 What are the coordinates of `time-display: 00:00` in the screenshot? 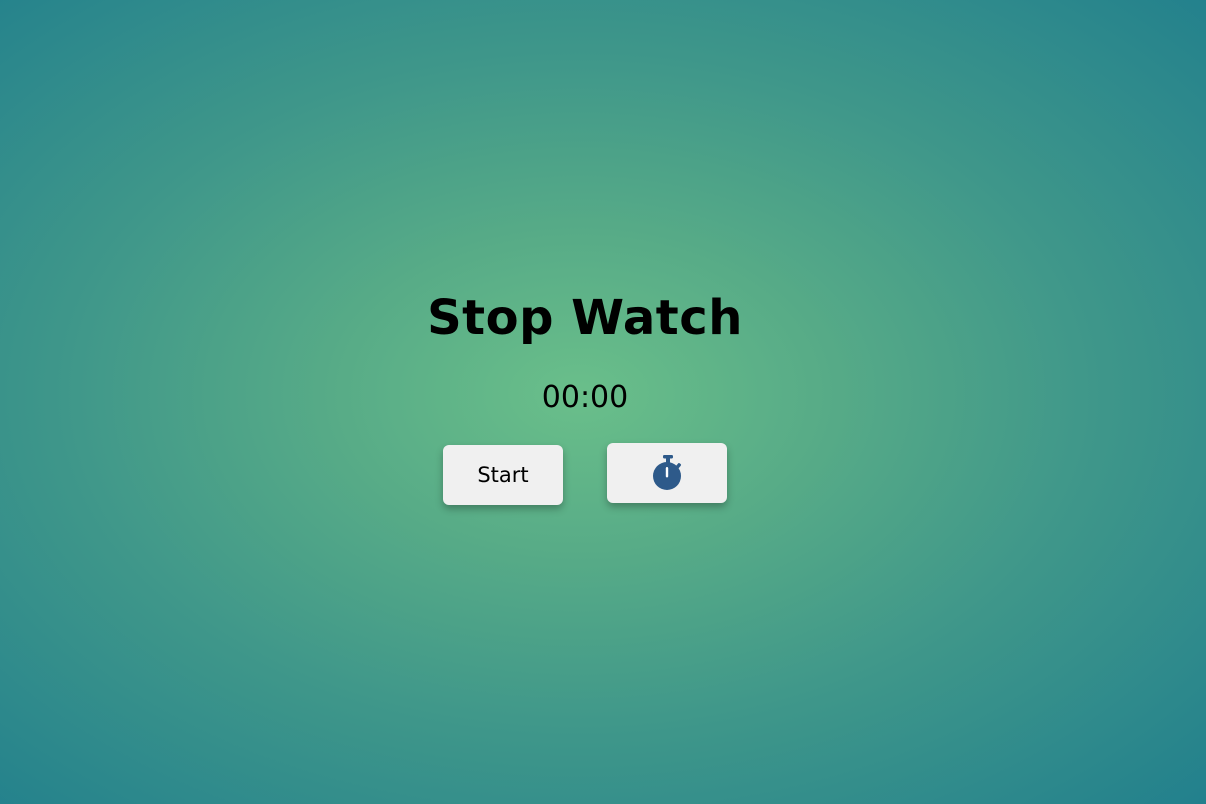 It's located at (585, 397).